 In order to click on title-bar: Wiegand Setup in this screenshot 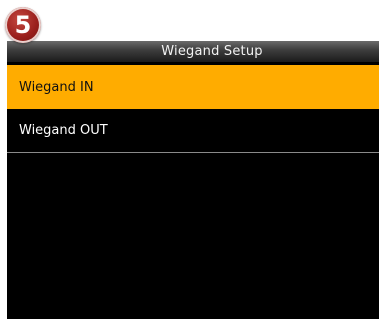, I will do `click(193, 51)`.